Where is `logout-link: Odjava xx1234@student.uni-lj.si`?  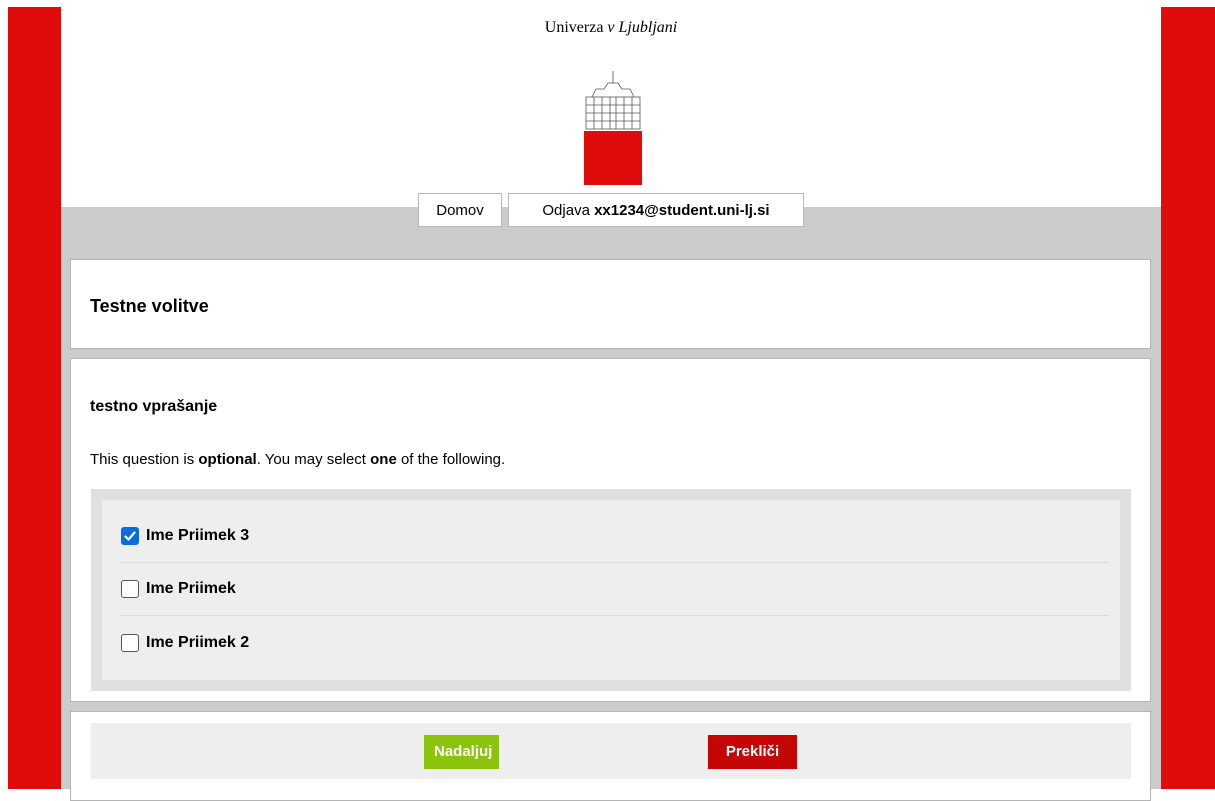 logout-link: Odjava xx1234@student.uni-lj.si is located at coordinates (656, 210).